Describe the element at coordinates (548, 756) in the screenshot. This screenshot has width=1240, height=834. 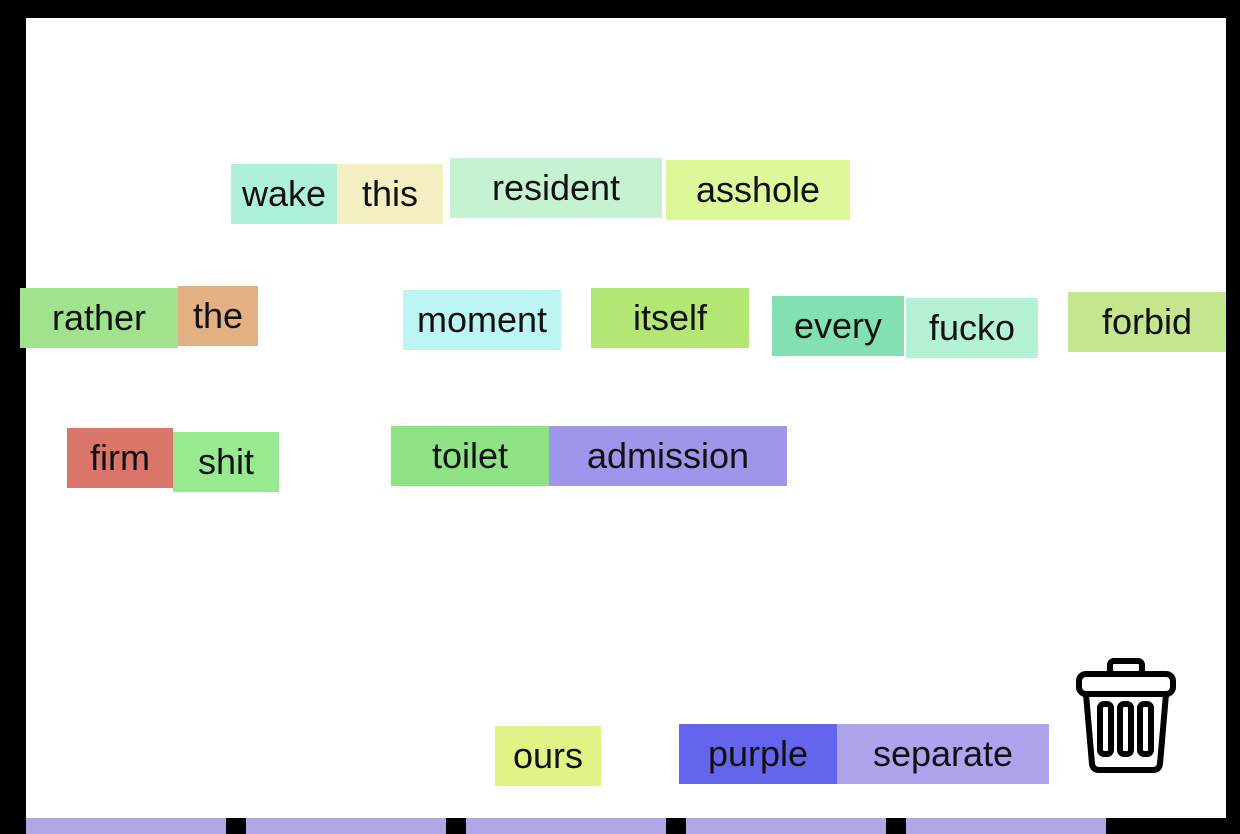
I see `word-tile-ours: ours` at that location.